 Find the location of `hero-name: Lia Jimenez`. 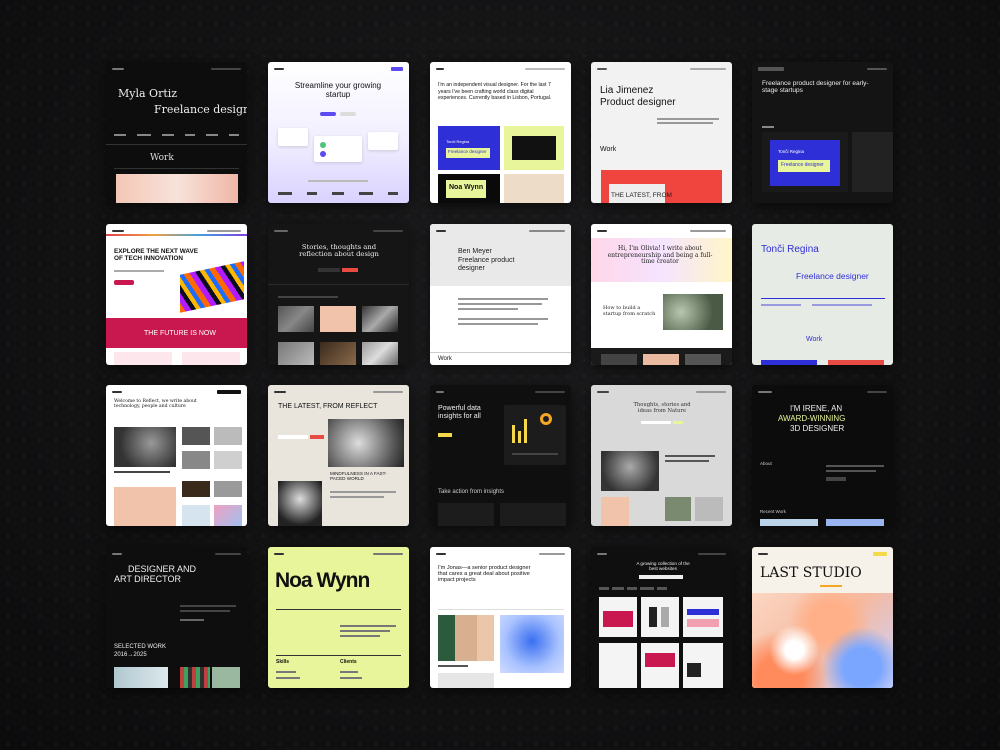

hero-name: Lia Jimenez is located at coordinates (627, 90).